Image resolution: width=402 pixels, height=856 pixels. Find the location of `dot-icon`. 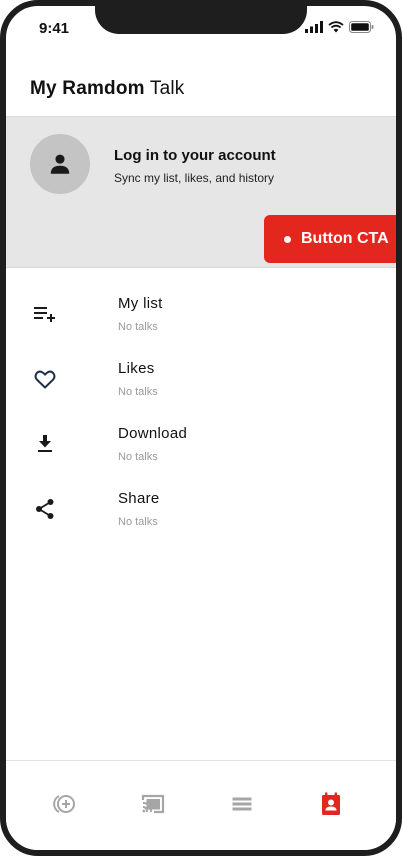

dot-icon is located at coordinates (287, 239).